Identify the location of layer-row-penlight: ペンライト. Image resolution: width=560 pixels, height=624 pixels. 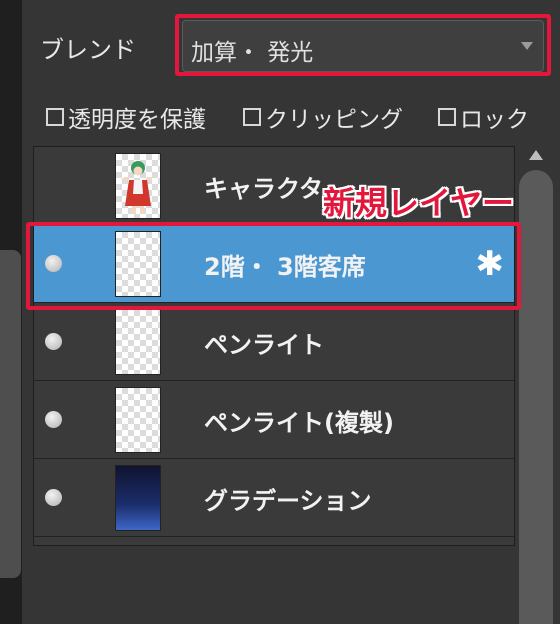
(274, 342).